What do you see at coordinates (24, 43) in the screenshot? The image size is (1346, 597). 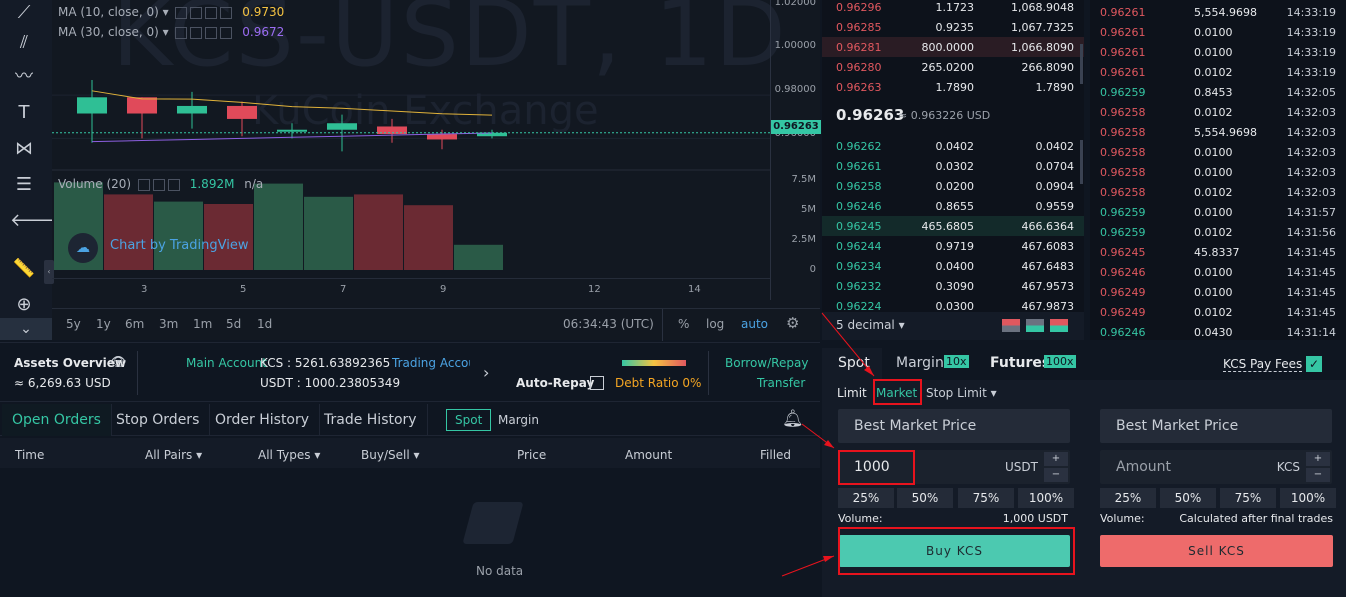 I see `parallel-lines-icon: ⫽` at bounding box center [24, 43].